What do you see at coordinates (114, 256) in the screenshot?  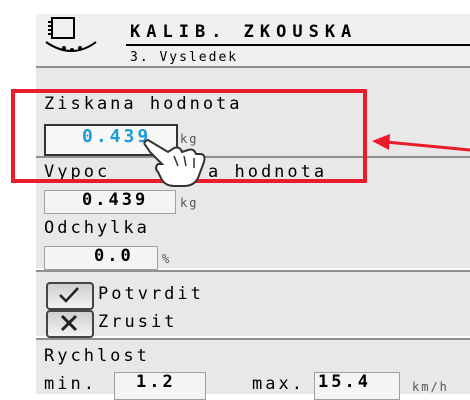 I see `deviation-value: 0.0` at bounding box center [114, 256].